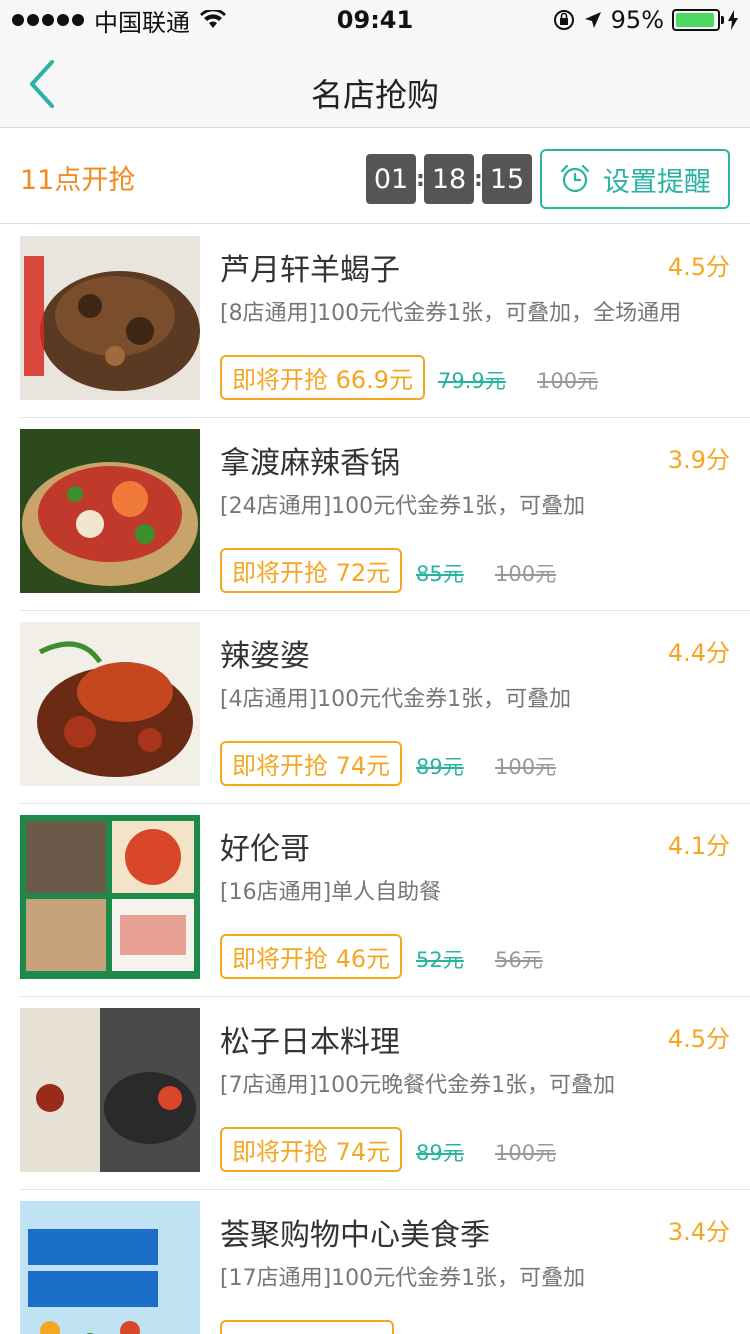  I want to click on deal-name: 好伦哥, so click(265, 849).